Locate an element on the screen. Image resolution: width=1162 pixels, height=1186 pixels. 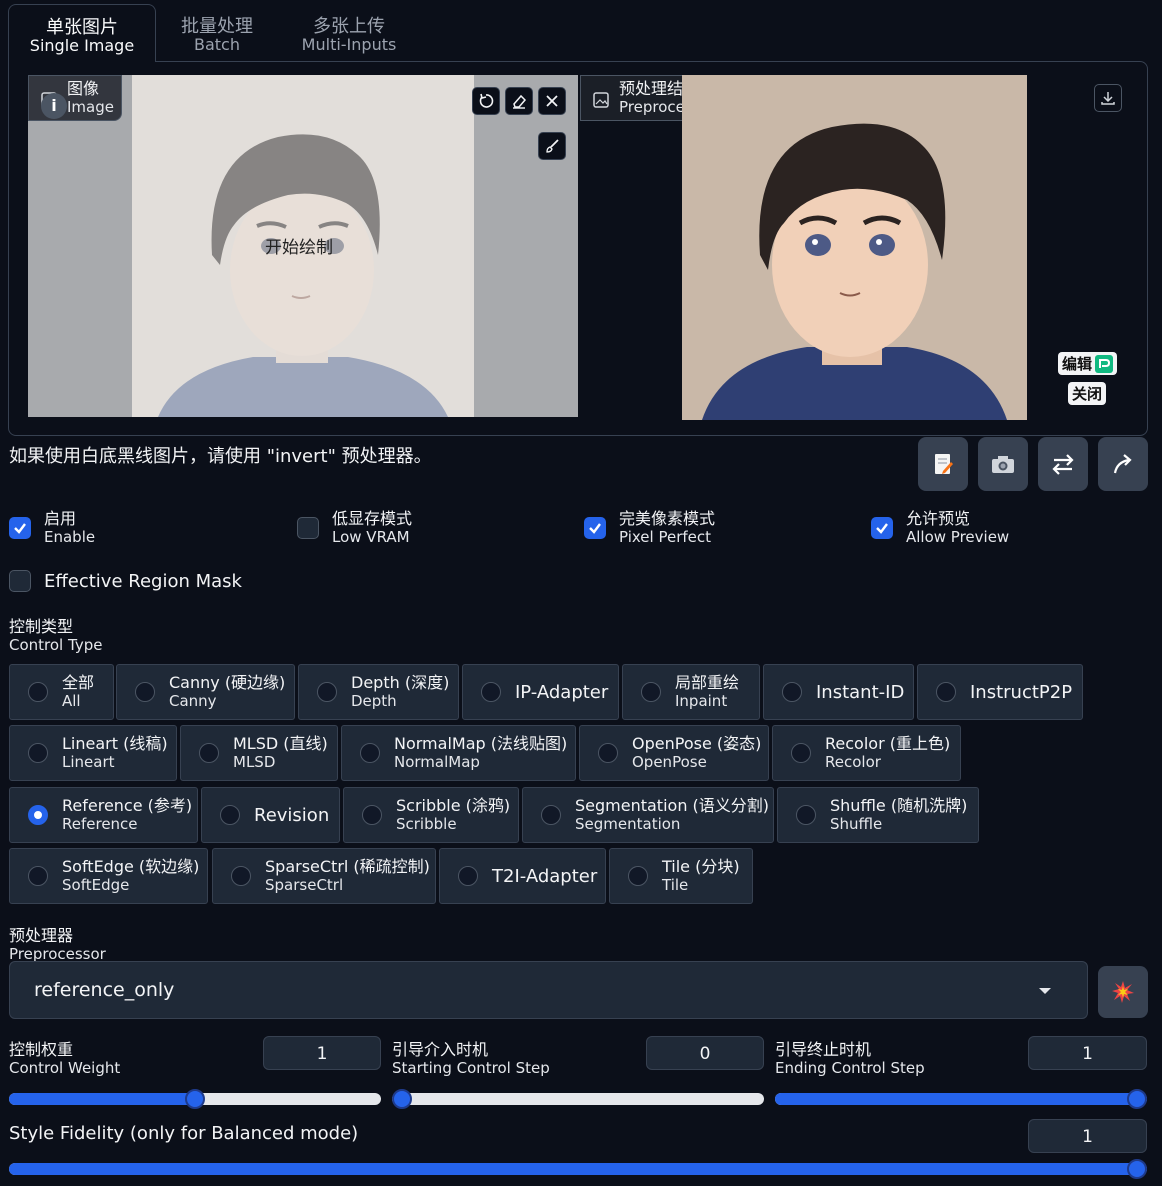
control-type-sparsectrl: SparseCtrl (稀疏控制) SparseCtrl is located at coordinates (324, 876).